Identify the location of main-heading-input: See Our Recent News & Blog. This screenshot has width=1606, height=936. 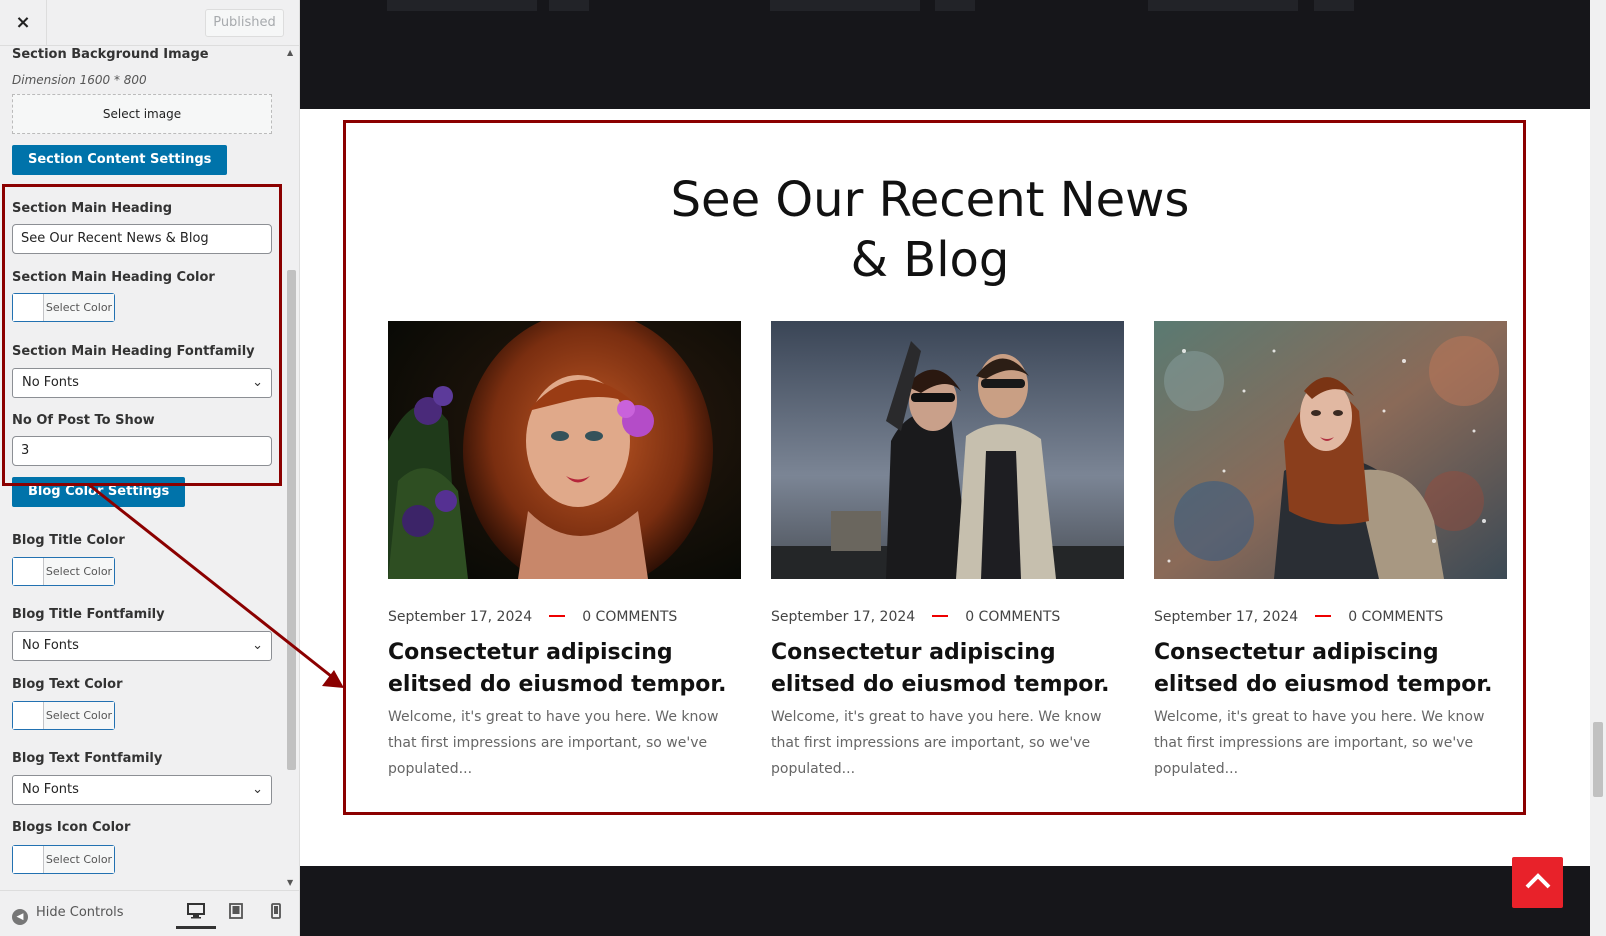
(142, 239).